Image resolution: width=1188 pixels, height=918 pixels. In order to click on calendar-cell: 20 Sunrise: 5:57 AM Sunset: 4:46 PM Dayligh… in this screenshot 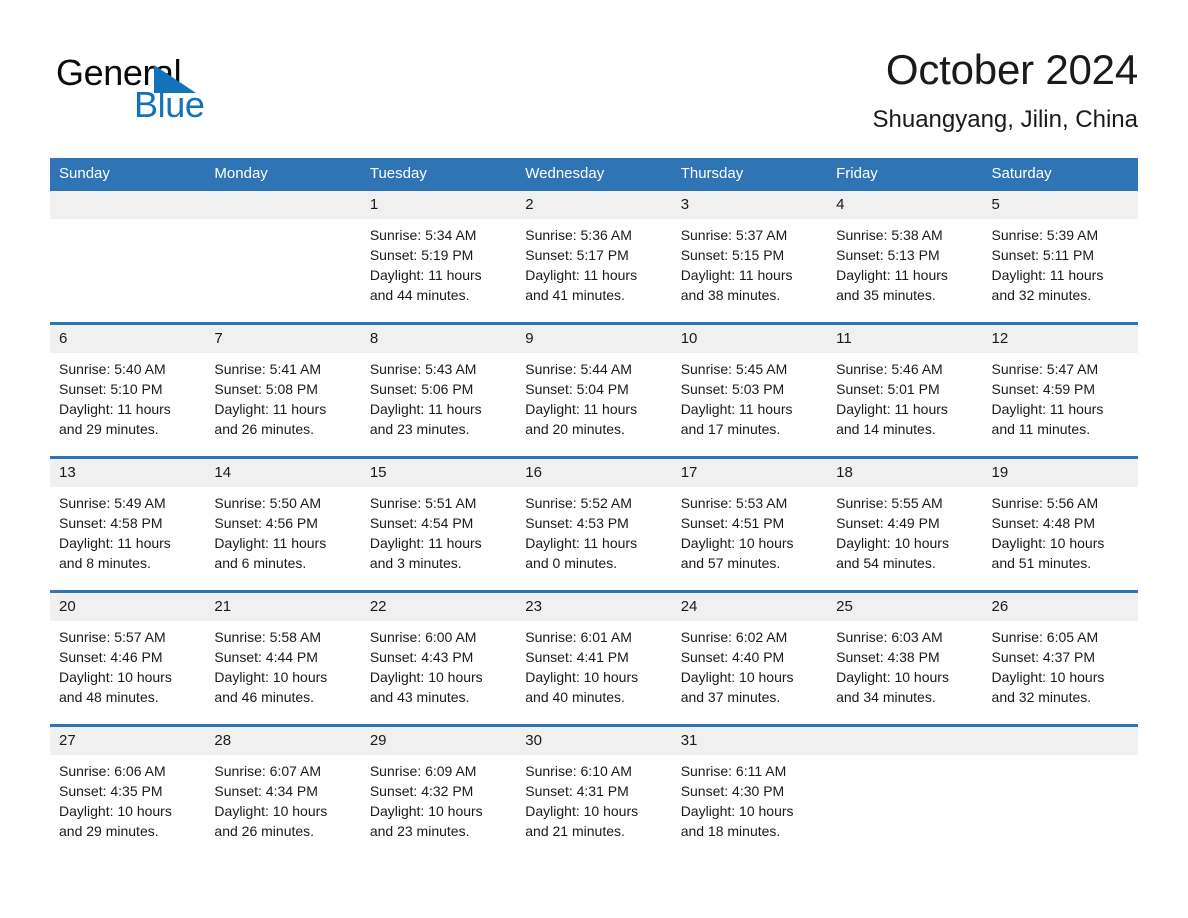, I will do `click(128, 658)`.